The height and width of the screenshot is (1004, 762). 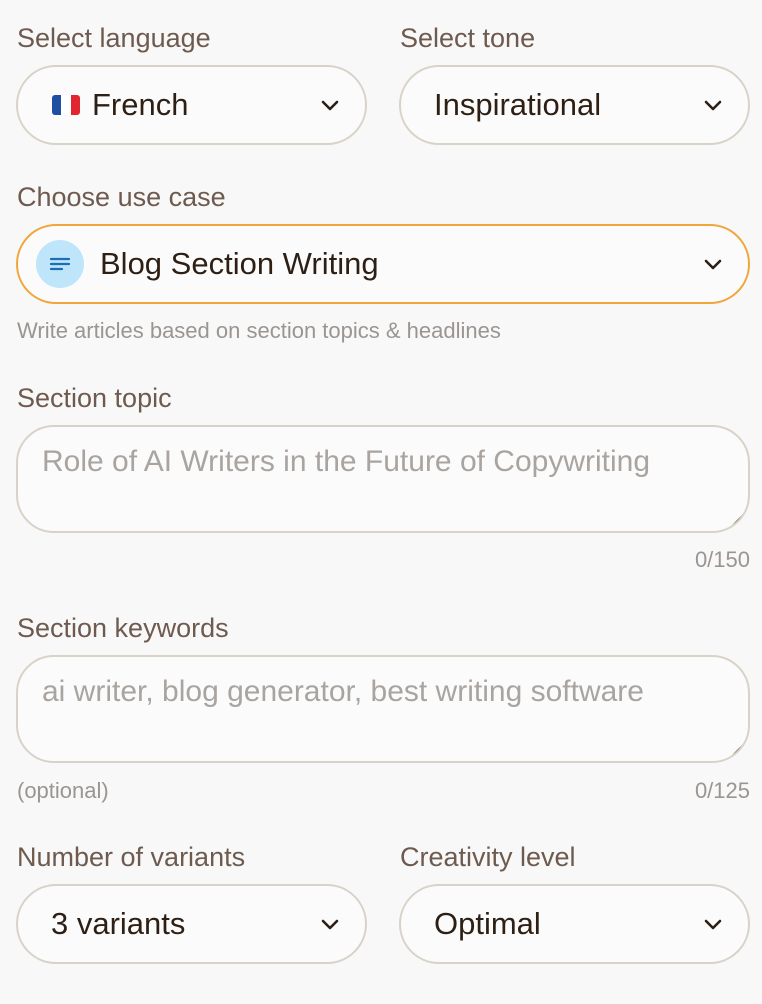 What do you see at coordinates (66, 105) in the screenshot?
I see `france-flag-icon` at bounding box center [66, 105].